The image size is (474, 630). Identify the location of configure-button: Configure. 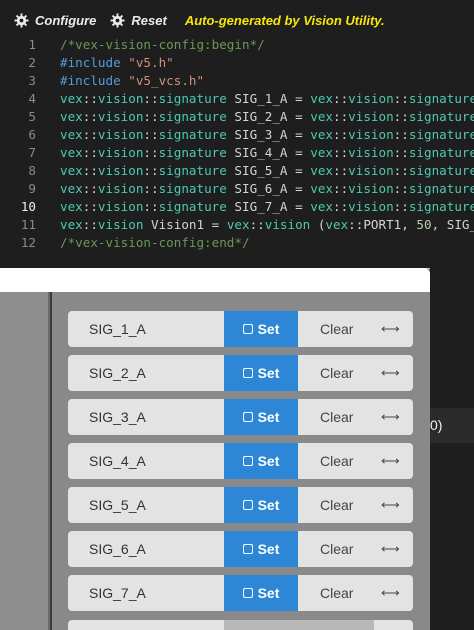
(55, 20).